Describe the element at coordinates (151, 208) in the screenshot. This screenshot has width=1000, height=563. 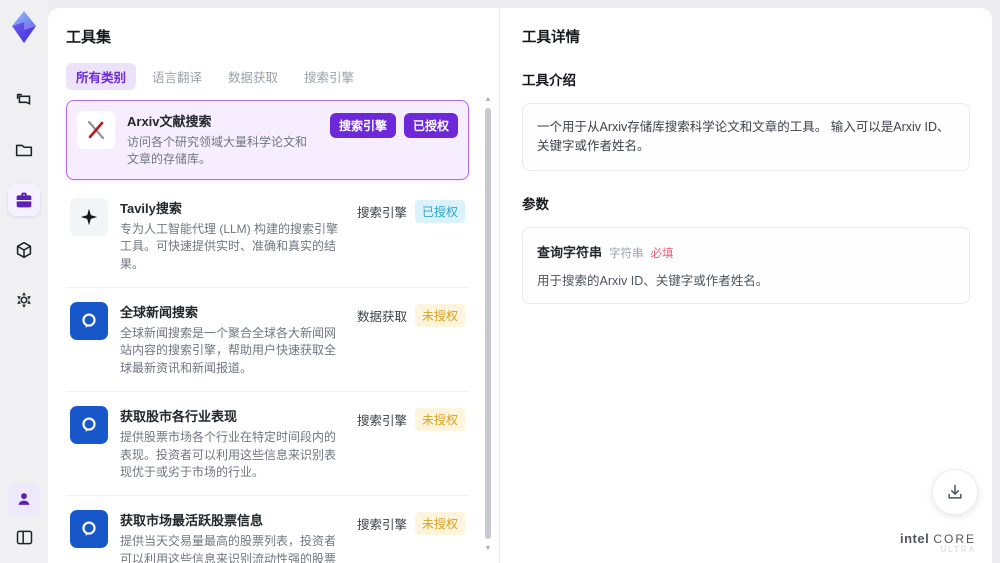
I see `tool-name: Tavily搜索` at that location.